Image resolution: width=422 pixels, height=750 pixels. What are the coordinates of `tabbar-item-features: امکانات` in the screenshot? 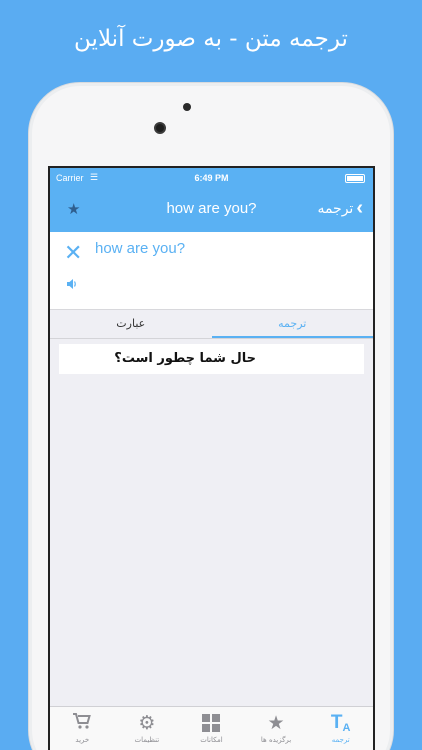 It's located at (211, 728).